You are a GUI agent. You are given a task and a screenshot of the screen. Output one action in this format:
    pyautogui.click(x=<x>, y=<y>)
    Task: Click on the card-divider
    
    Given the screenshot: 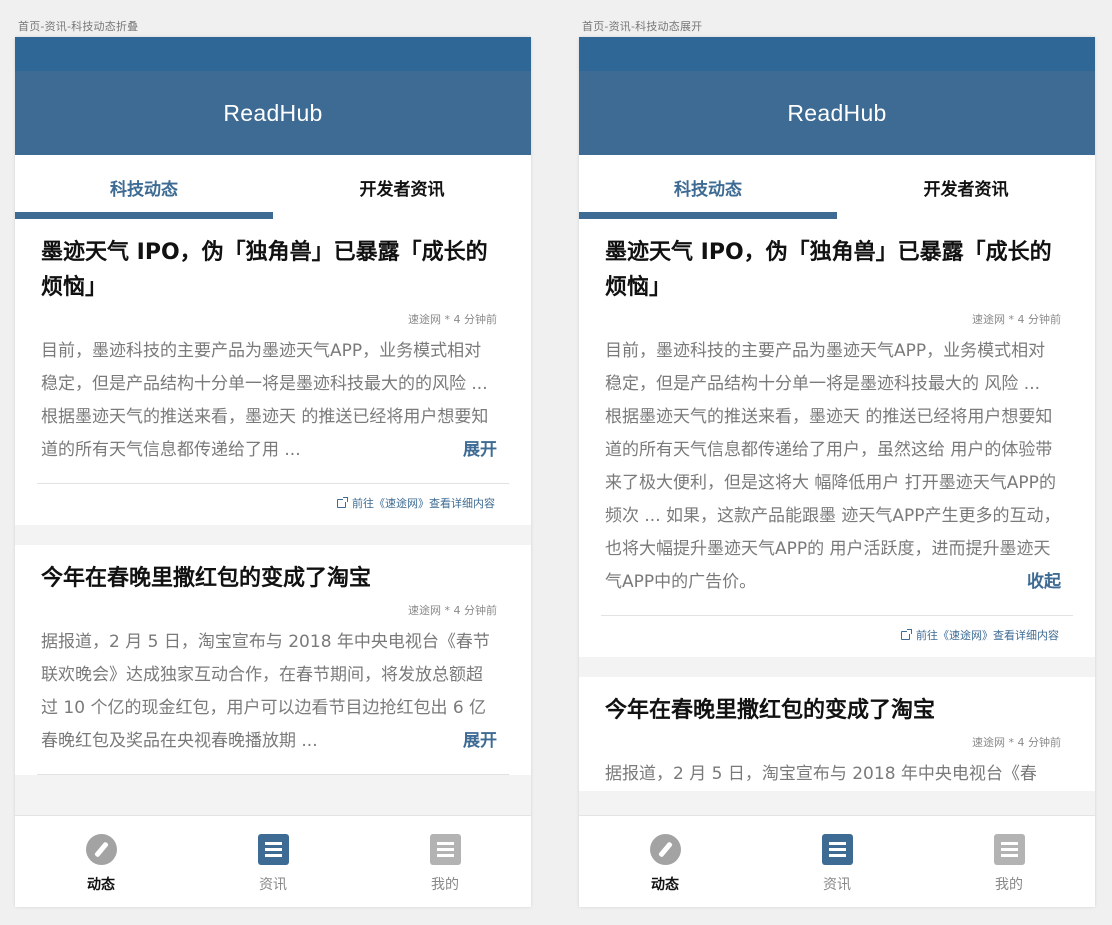 What is the action you would take?
    pyautogui.click(x=273, y=774)
    